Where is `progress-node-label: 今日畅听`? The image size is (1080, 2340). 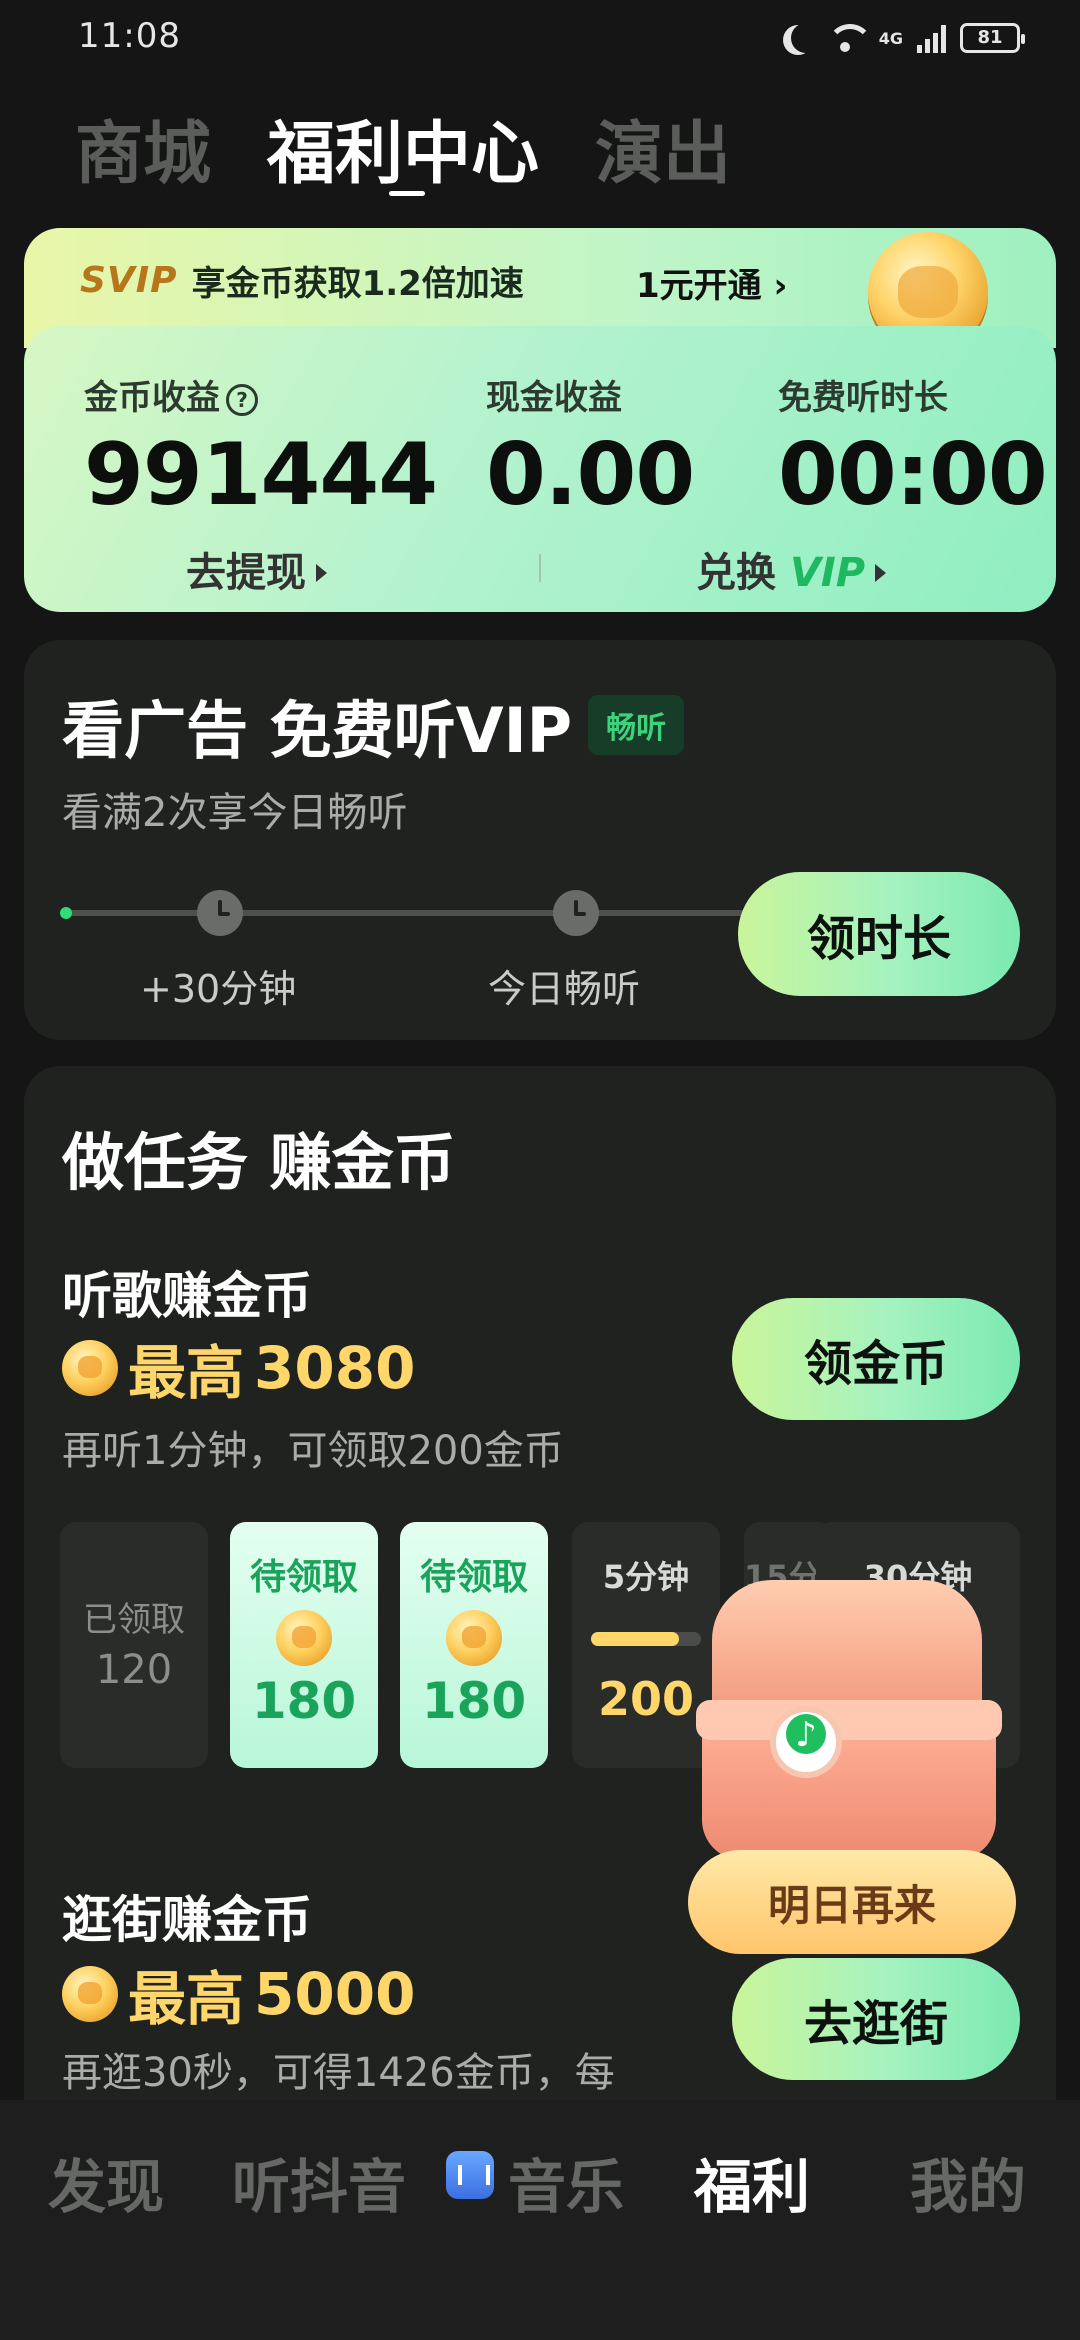
progress-node-label: 今日畅听 is located at coordinates (564, 989).